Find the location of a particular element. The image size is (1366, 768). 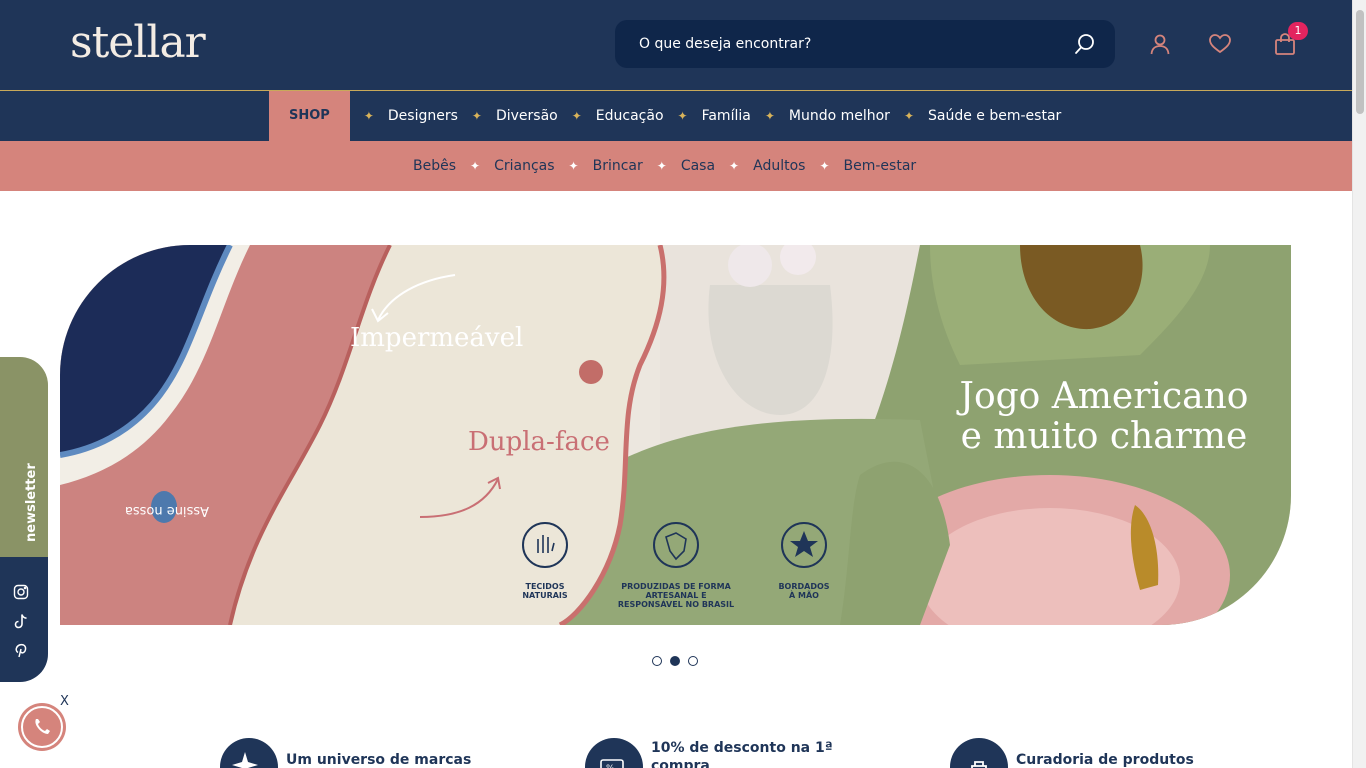

search-icon is located at coordinates (1085, 44).